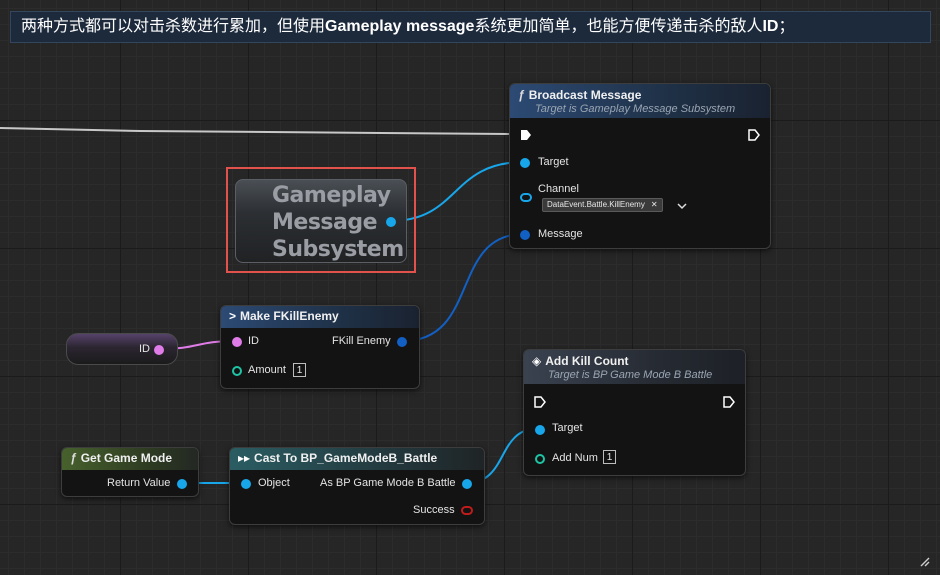  I want to click on amount-pin, so click(237, 371).